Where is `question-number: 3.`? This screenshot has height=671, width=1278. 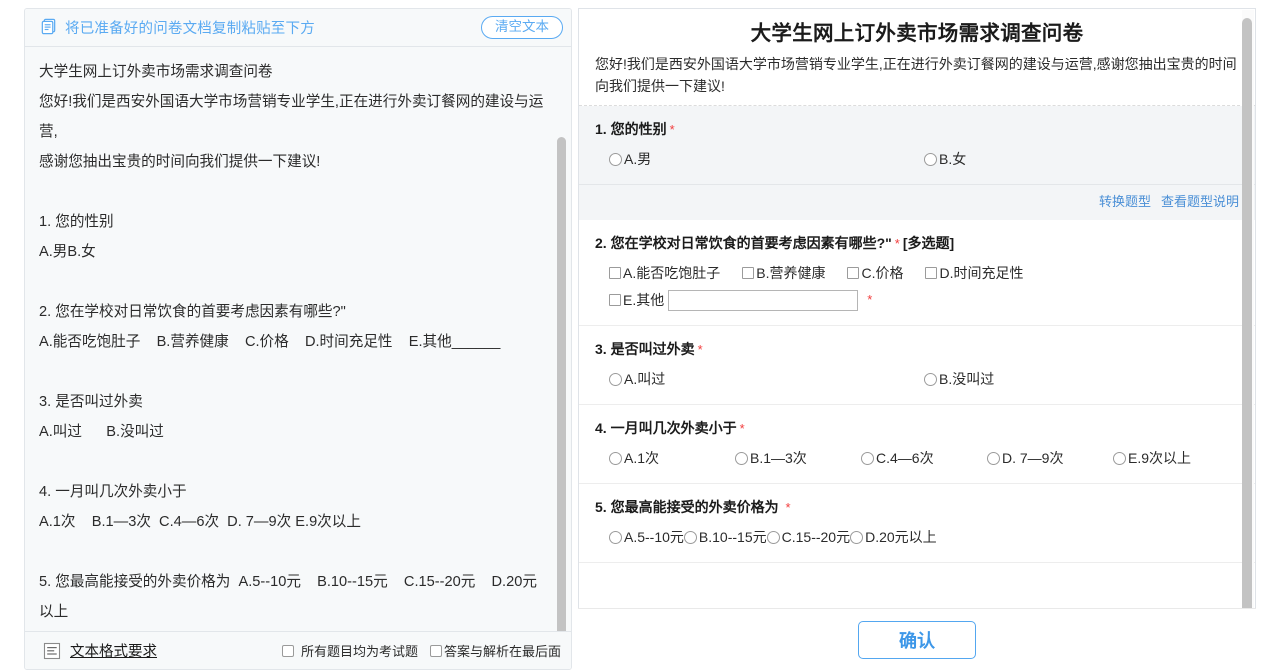
question-number: 3. is located at coordinates (601, 349).